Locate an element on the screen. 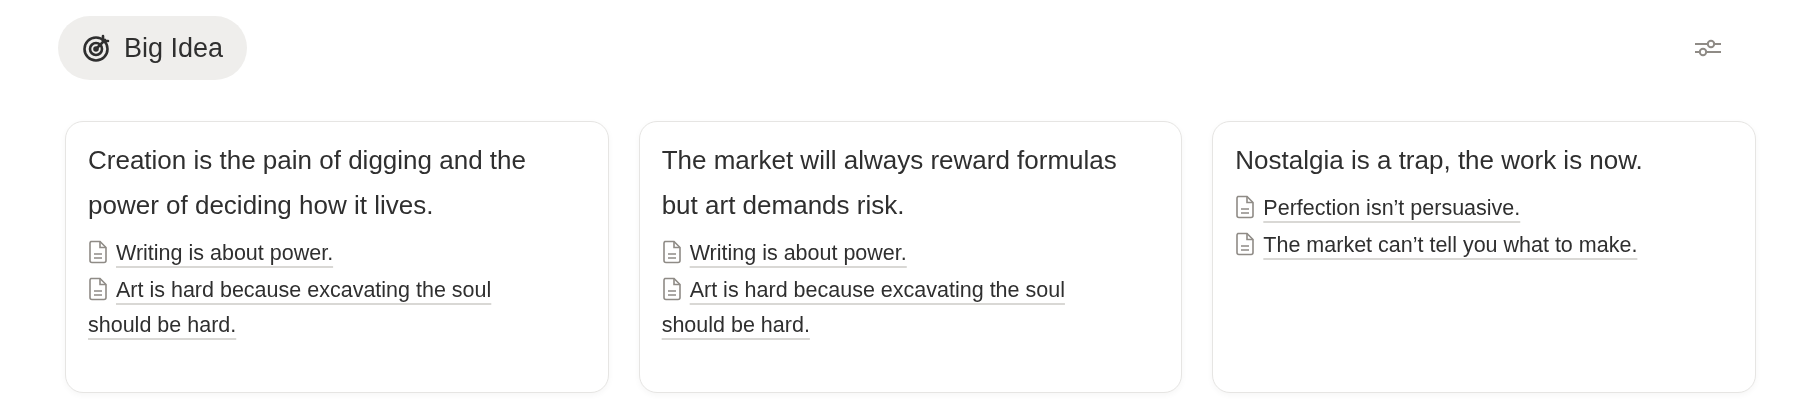 Image resolution: width=1794 pixels, height=410 pixels. card-title: Creation is the pain of digging and the power of deciding how it lives. is located at coordinates (307, 183).